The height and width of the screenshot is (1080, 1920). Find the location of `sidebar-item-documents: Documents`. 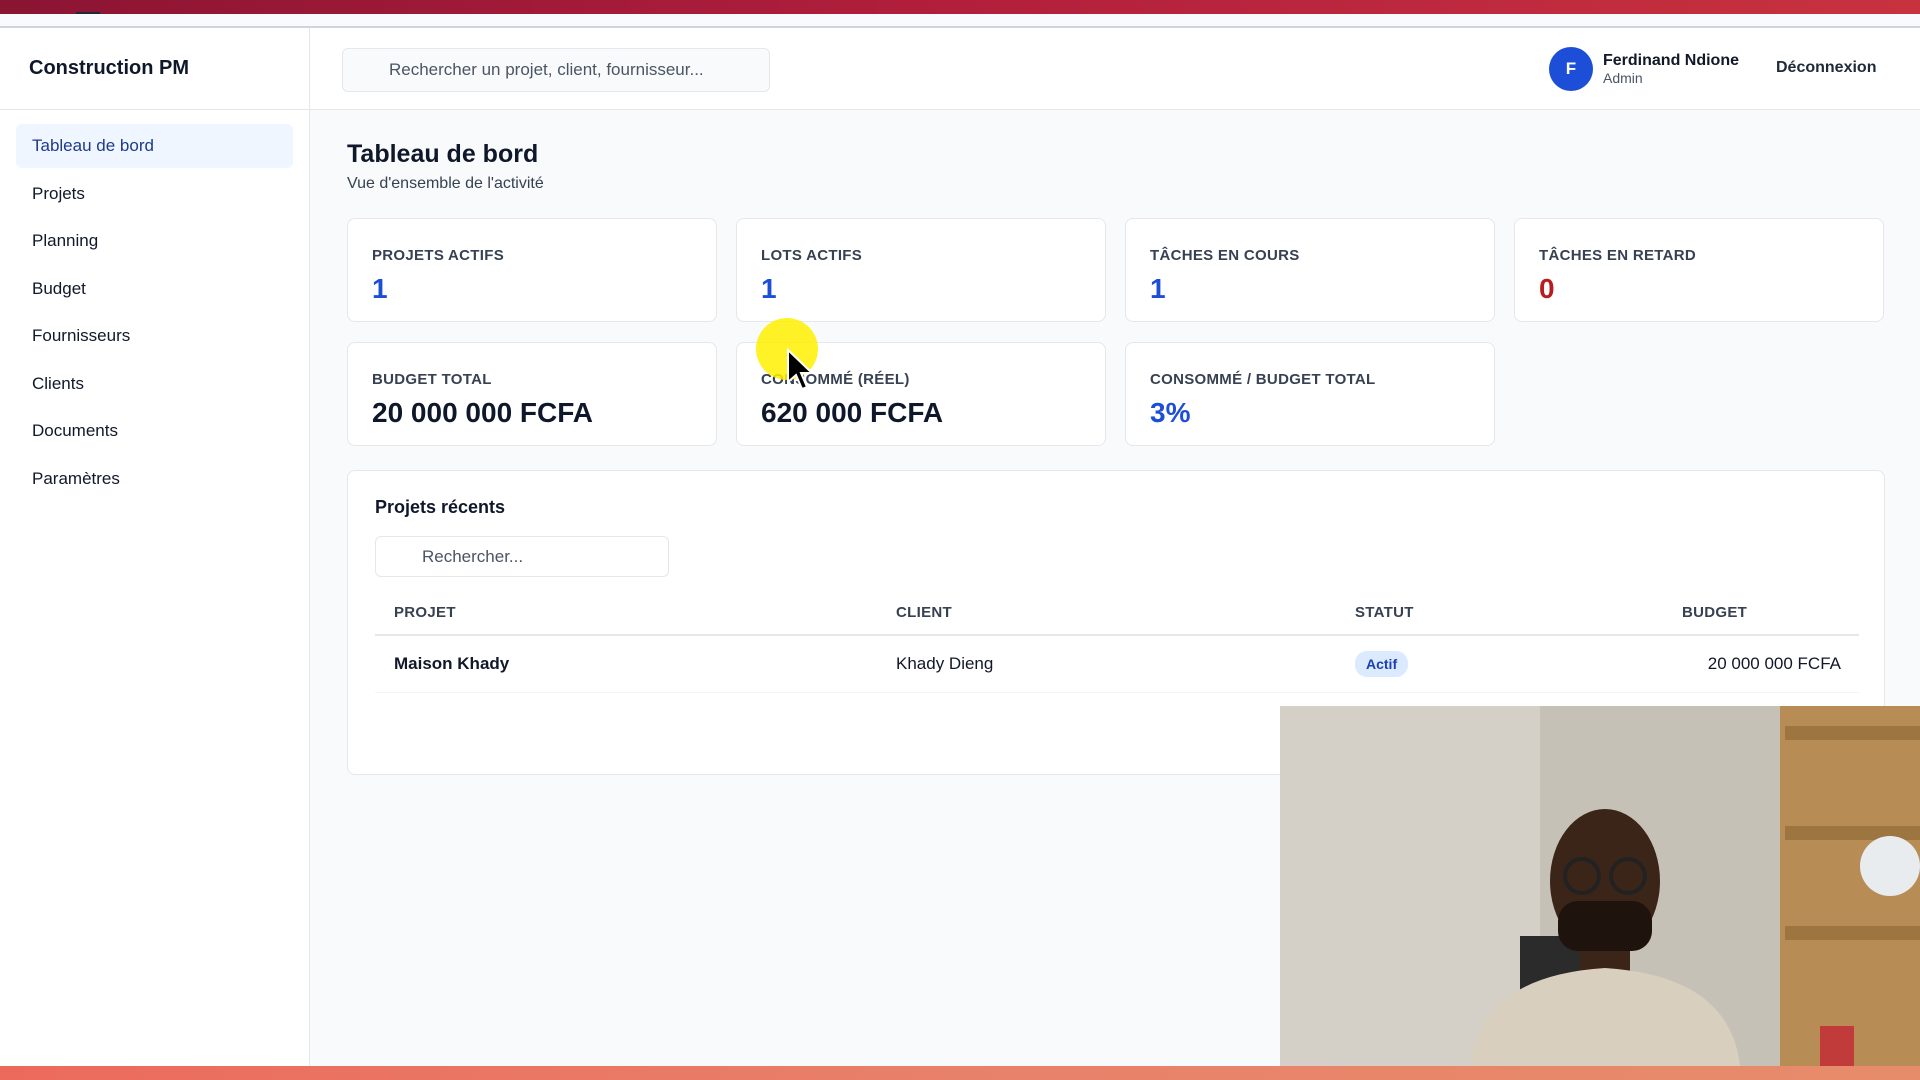

sidebar-item-documents: Documents is located at coordinates (154, 431).